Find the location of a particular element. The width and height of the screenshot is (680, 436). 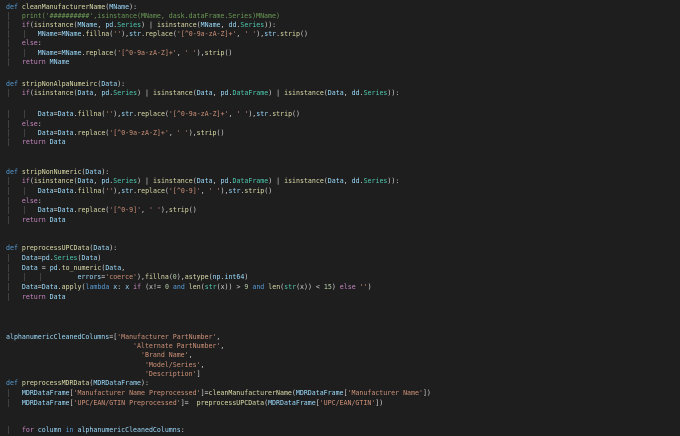

code-token: (x)) < is located at coordinates (310, 287).